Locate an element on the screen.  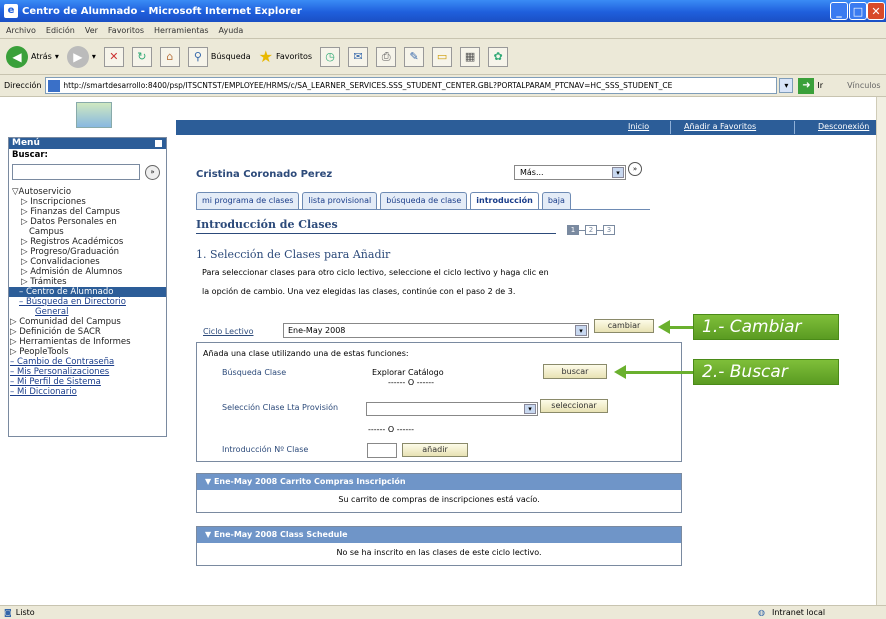
page-icon is located at coordinates (54, 85).